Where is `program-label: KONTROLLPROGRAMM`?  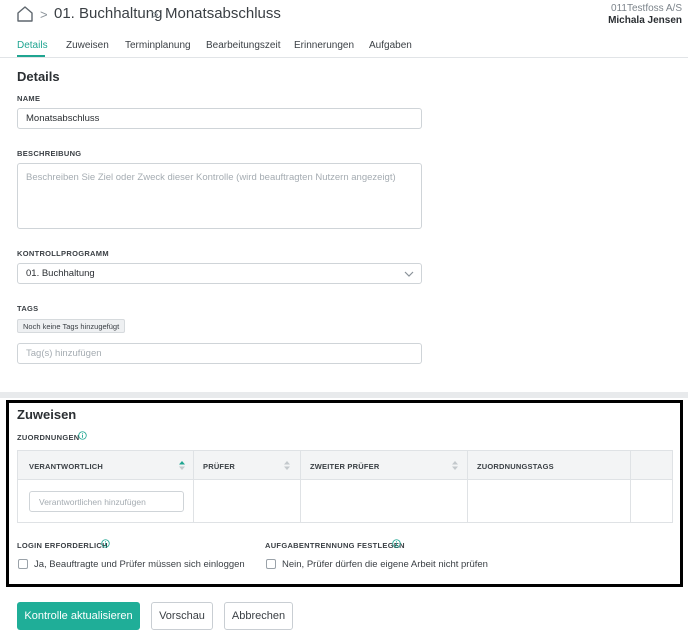
program-label: KONTROLLPROGRAMM is located at coordinates (63, 253).